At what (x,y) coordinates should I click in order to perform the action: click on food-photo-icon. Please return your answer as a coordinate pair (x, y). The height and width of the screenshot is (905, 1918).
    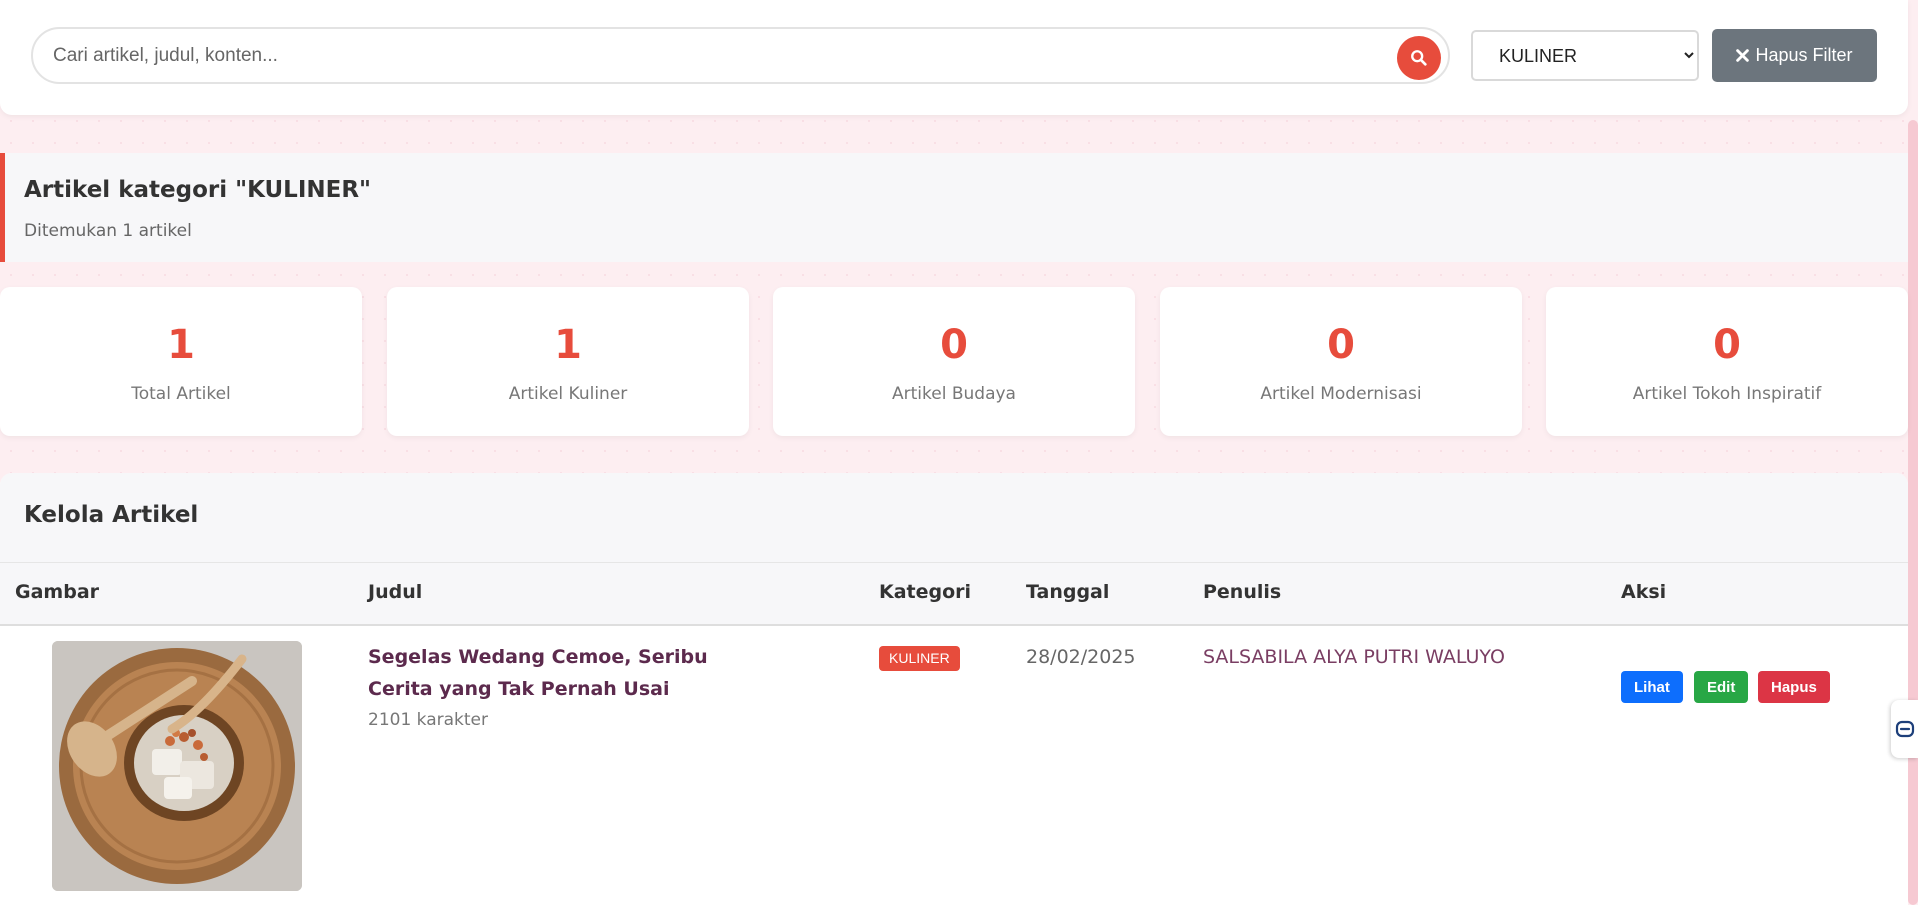
    Looking at the image, I should click on (177, 766).